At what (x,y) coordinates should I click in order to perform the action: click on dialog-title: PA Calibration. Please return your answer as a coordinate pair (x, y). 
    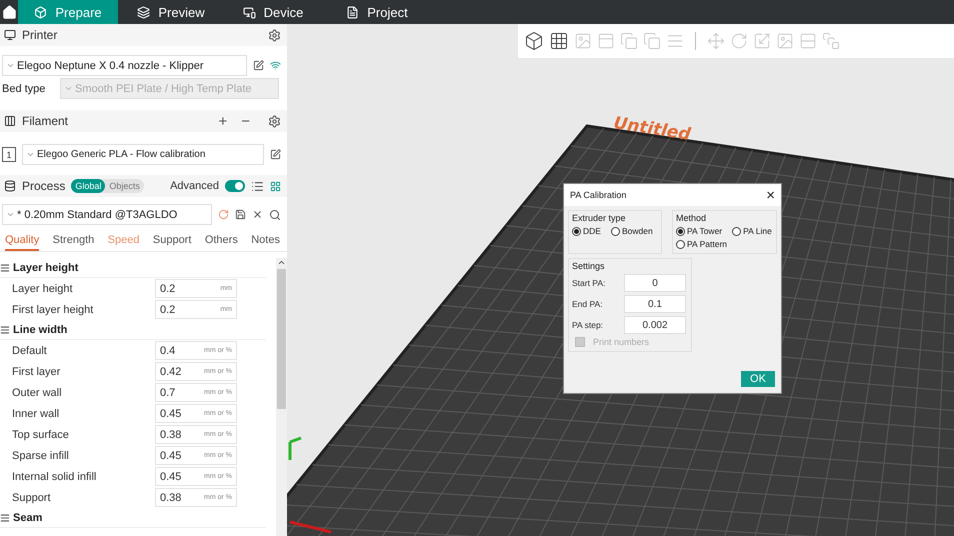
    Looking at the image, I should click on (598, 195).